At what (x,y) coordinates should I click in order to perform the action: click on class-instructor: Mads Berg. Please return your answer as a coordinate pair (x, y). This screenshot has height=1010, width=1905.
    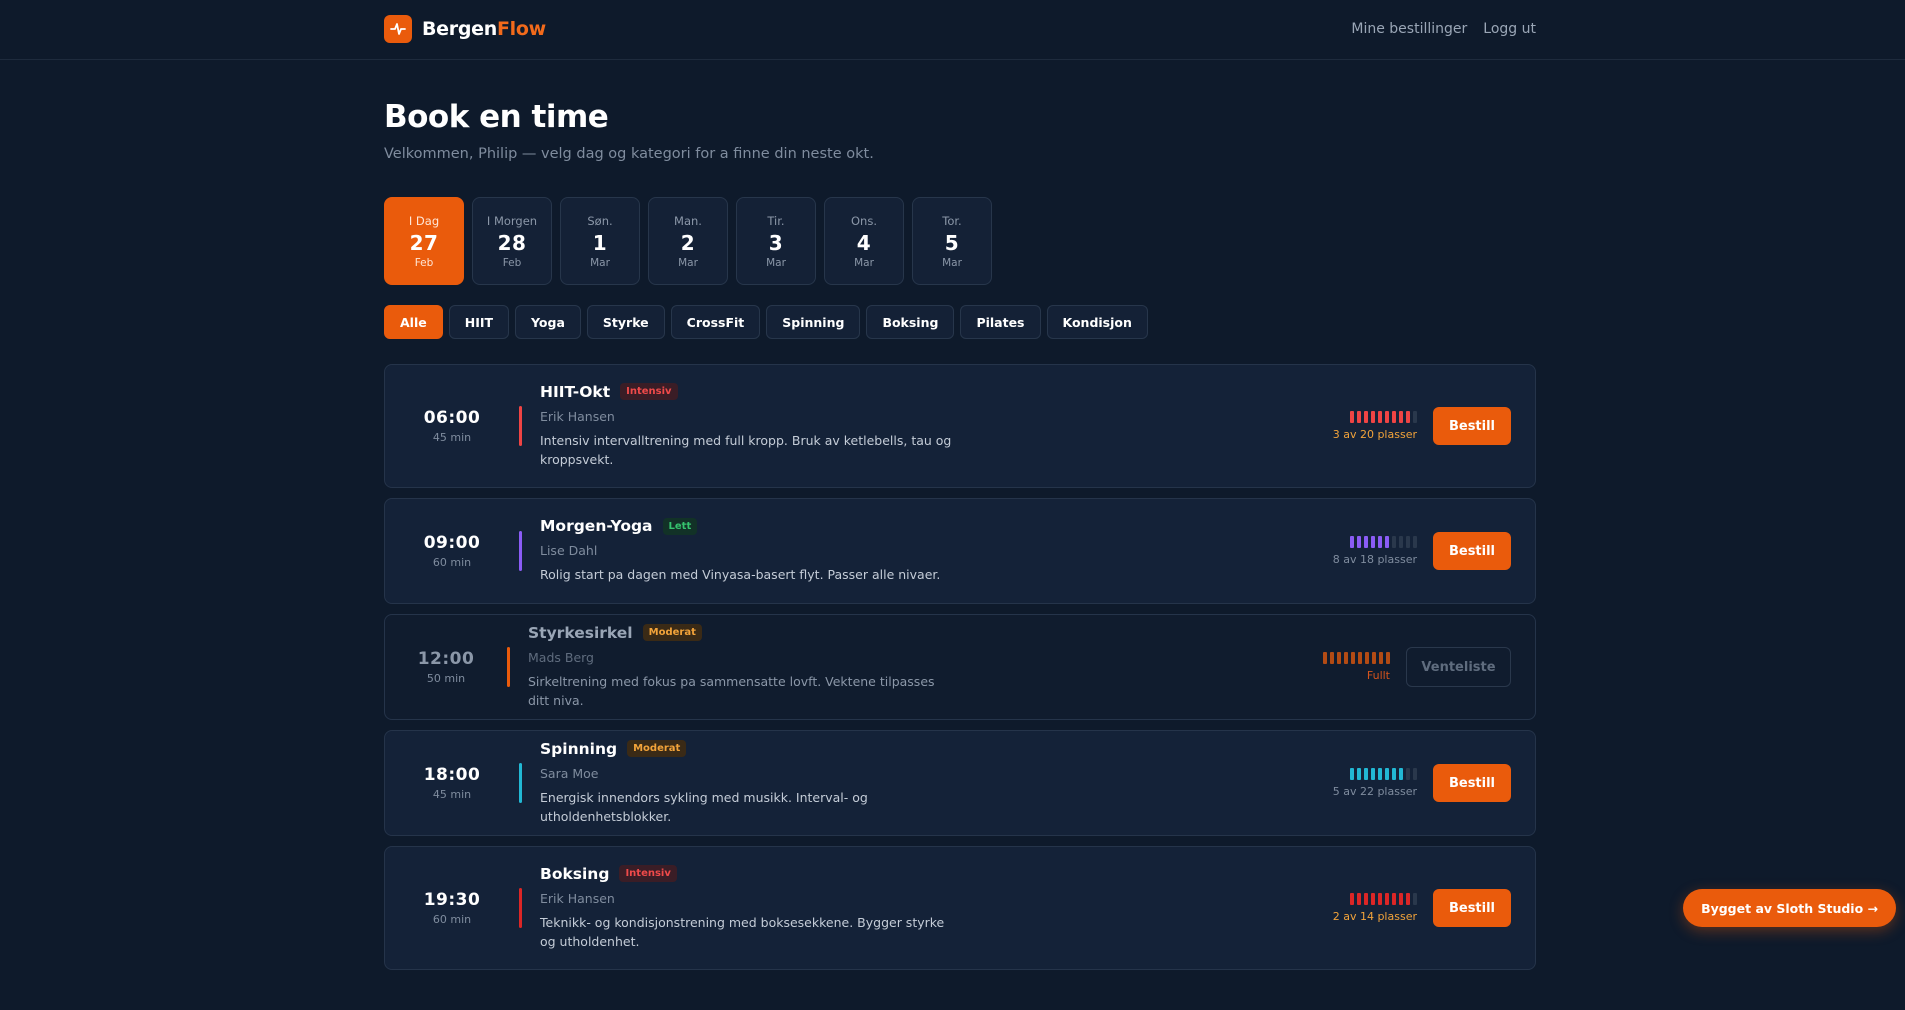
    Looking at the image, I should click on (561, 657).